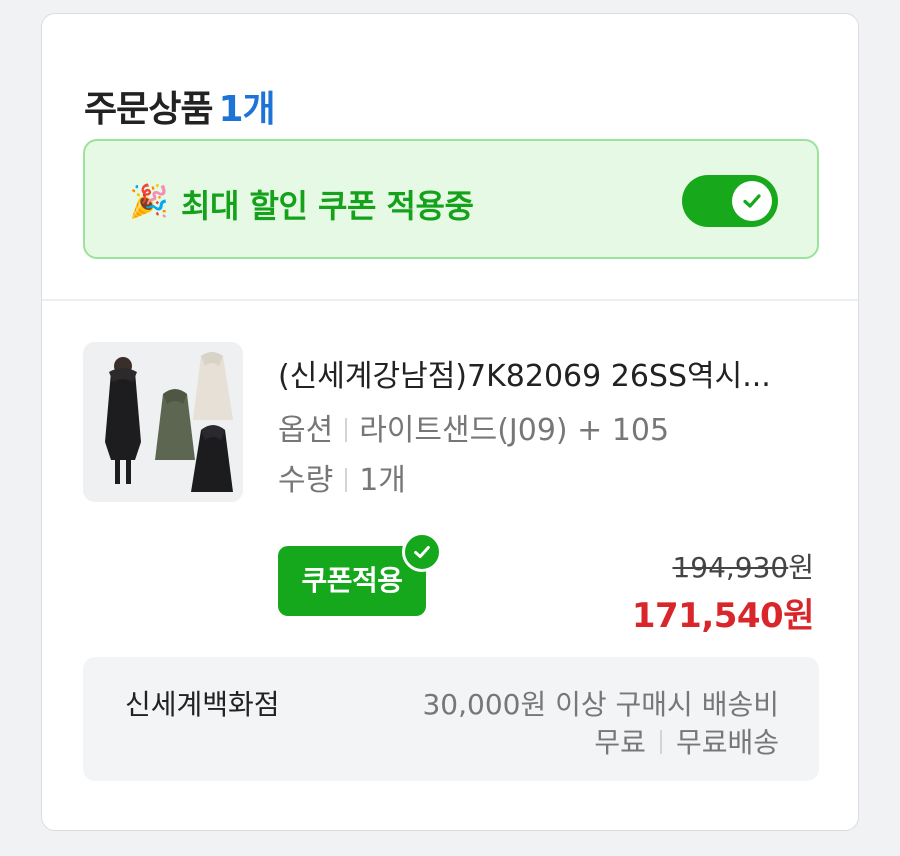  What do you see at coordinates (620, 742) in the screenshot?
I see `shipping-fee: 무료` at bounding box center [620, 742].